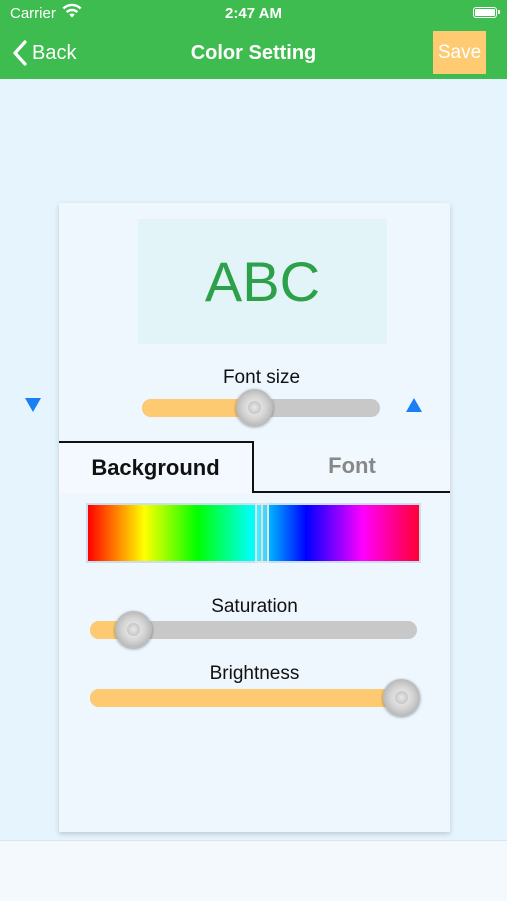  Describe the element at coordinates (245, 698) in the screenshot. I see `brightness-slider-fill` at that location.